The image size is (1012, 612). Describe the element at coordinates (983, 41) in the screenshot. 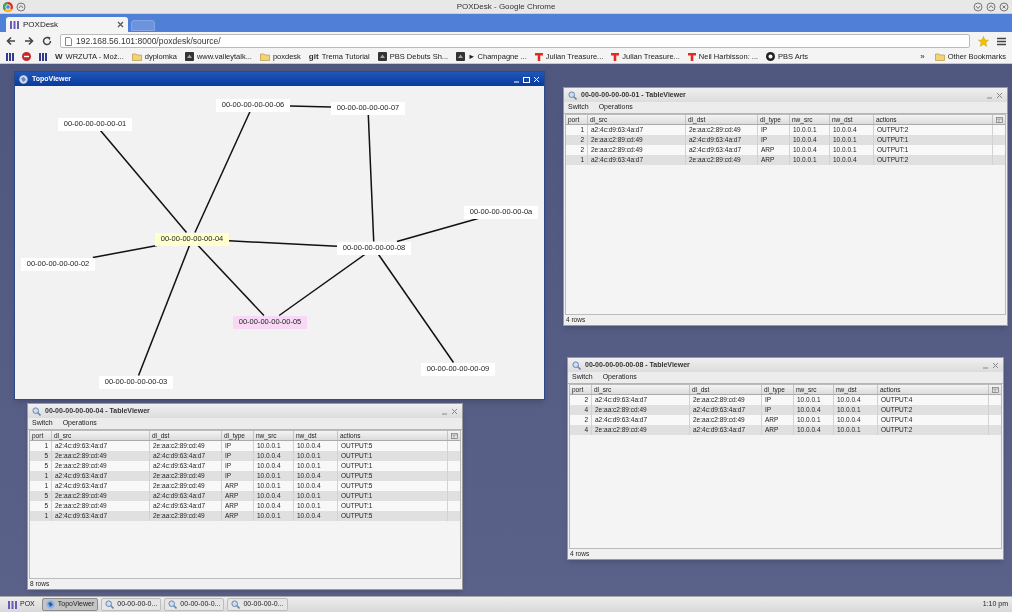

I see `bookmark-star-icon` at that location.